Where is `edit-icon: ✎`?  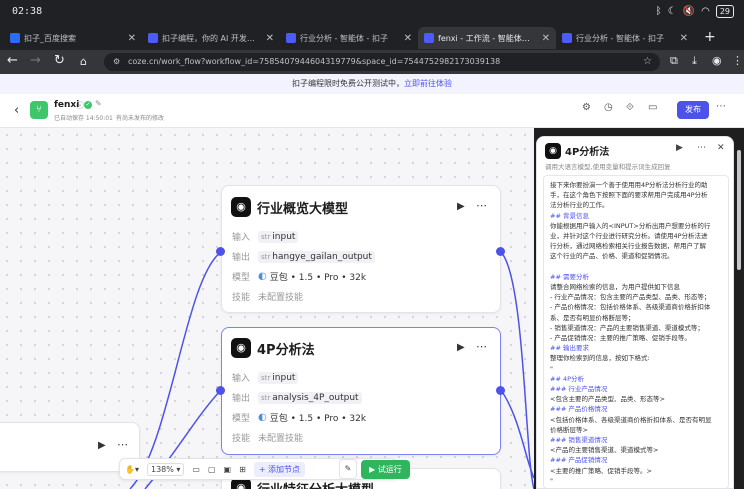
edit-icon: ✎ is located at coordinates (98, 103).